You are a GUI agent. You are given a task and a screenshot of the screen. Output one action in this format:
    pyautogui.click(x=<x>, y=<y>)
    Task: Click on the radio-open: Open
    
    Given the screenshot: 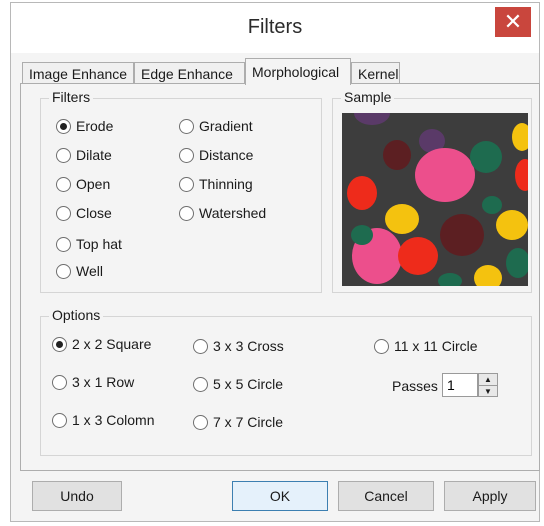 What is the action you would take?
    pyautogui.click(x=83, y=184)
    